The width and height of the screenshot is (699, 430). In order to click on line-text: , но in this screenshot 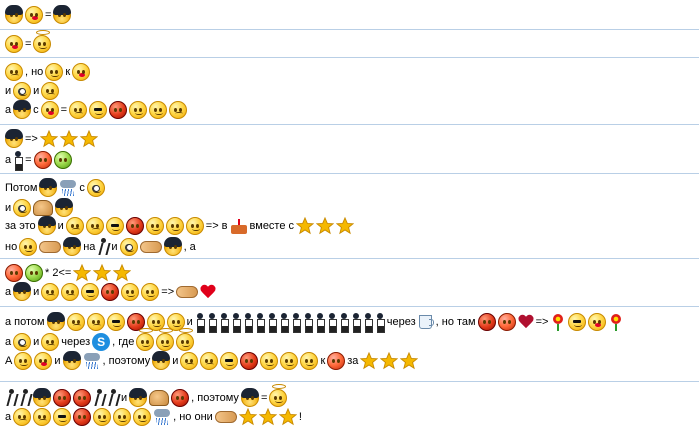, I will do `click(34, 72)`.